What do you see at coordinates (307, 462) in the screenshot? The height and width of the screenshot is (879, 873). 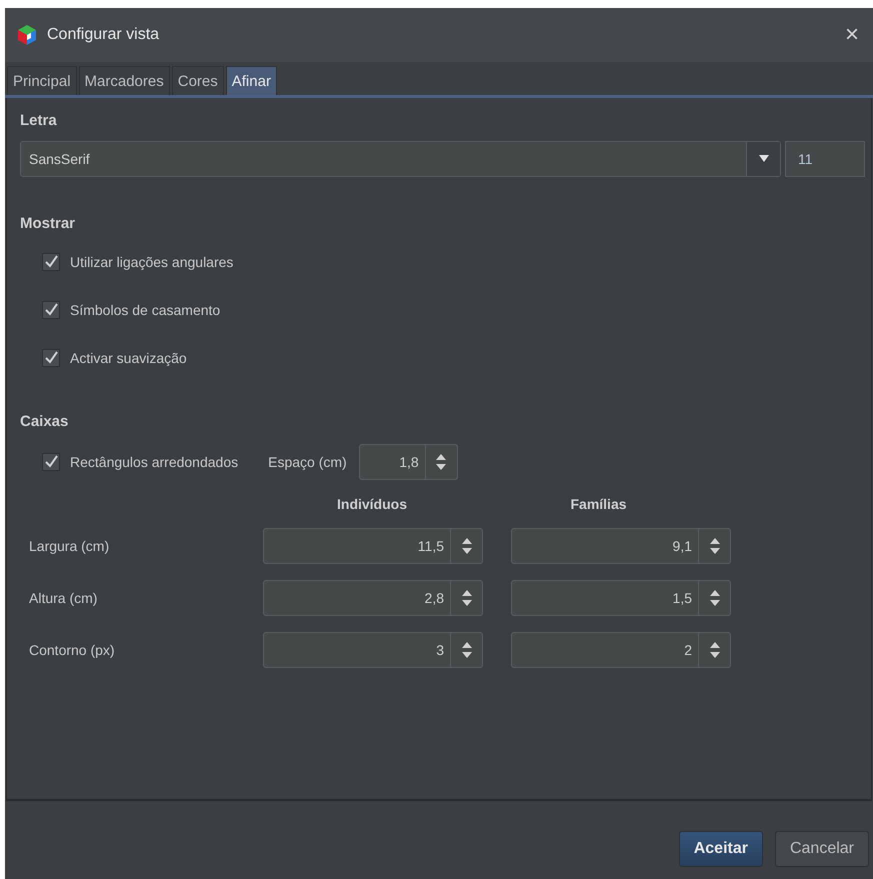 I see `spacing-label: Espaço (cm)` at bounding box center [307, 462].